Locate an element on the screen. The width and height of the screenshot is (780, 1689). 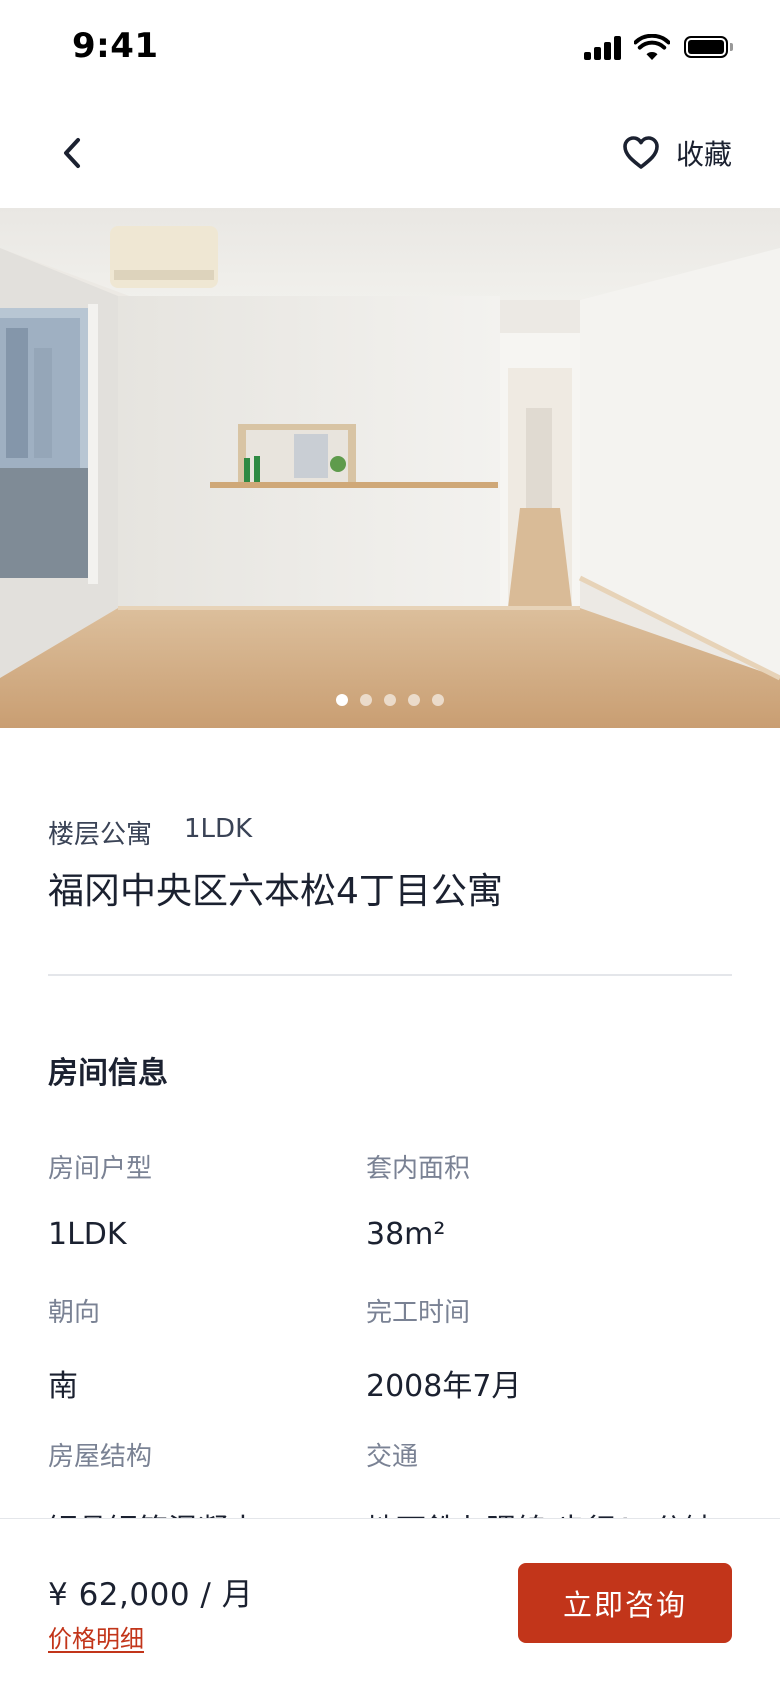
favorite-button: 收藏 is located at coordinates (677, 153).